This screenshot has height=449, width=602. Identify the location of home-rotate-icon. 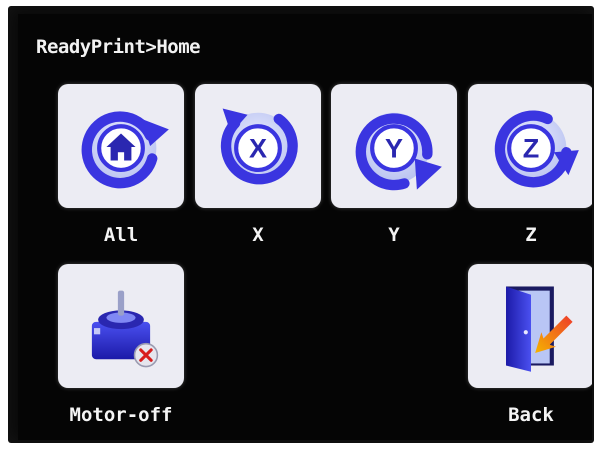
(125, 150).